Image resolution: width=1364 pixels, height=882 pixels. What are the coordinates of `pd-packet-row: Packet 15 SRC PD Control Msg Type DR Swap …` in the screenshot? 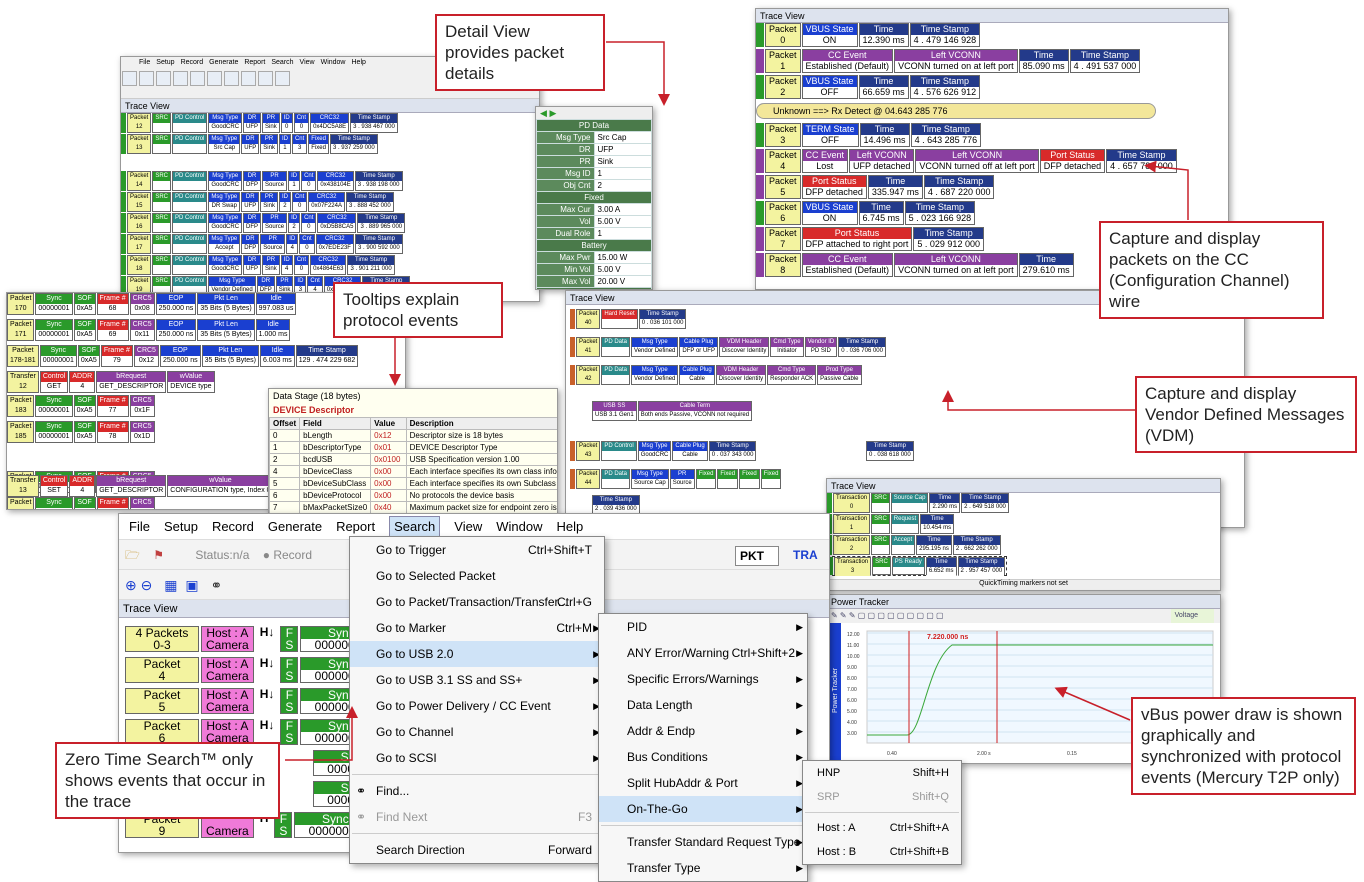 It's located at (258, 202).